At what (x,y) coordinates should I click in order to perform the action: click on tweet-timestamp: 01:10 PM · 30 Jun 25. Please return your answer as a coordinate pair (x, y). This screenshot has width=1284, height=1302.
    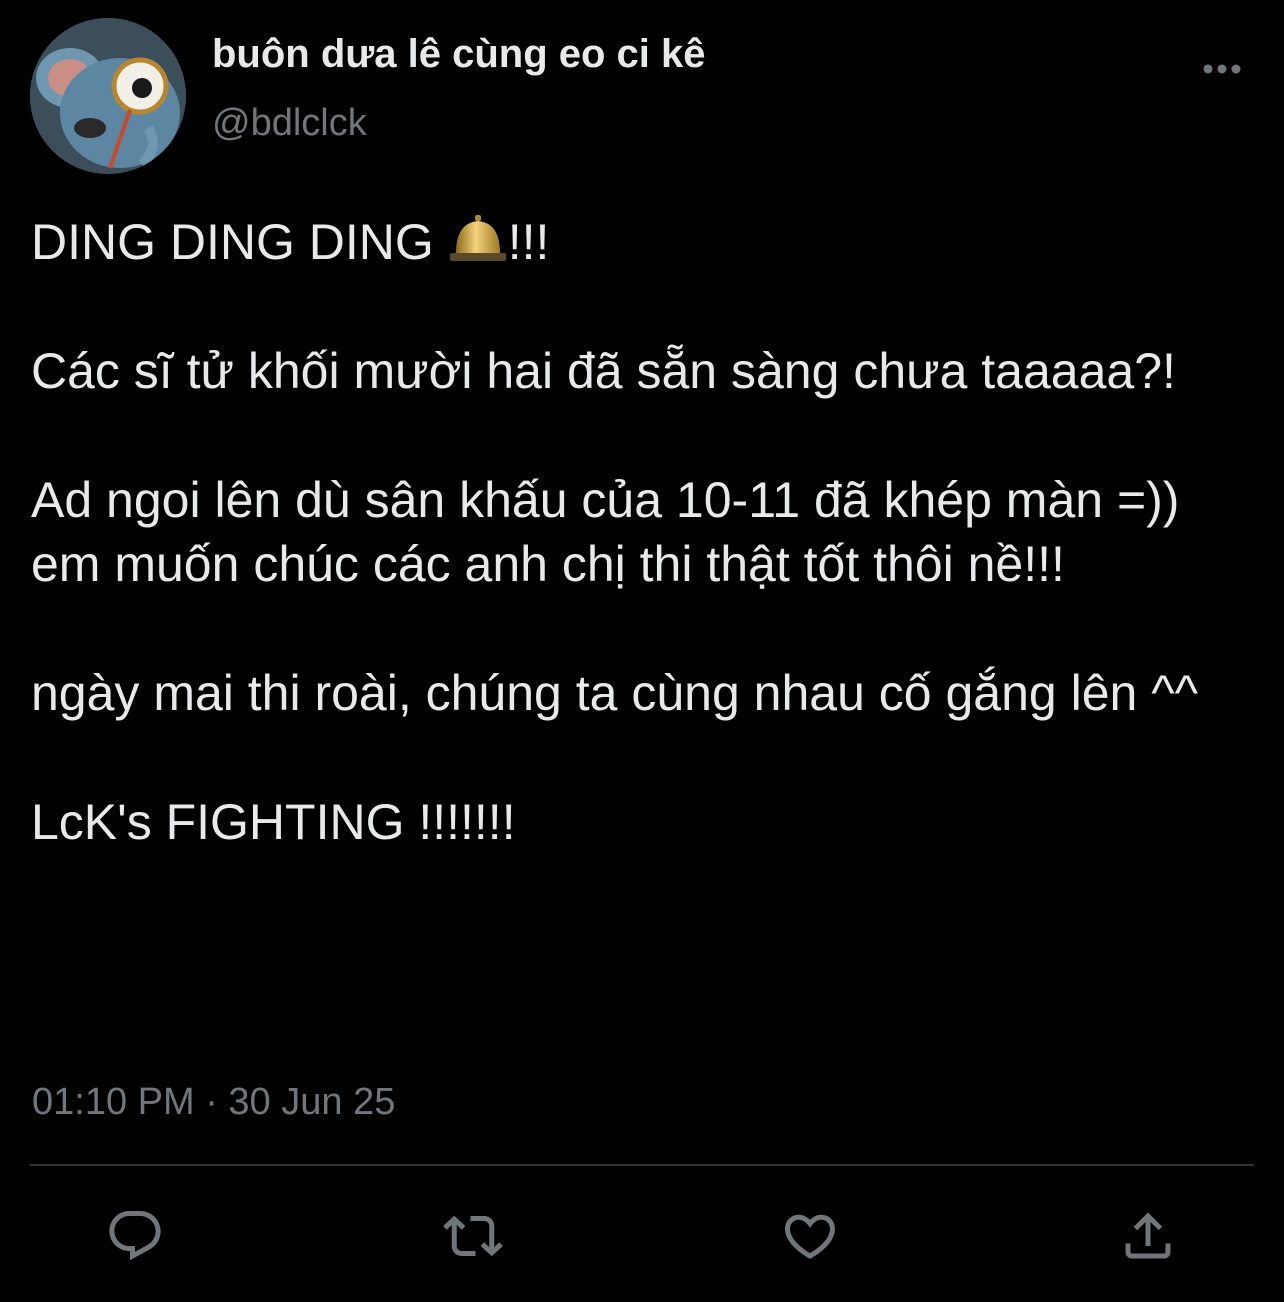
    Looking at the image, I should click on (213, 1102).